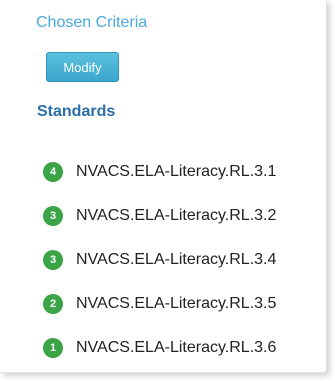 The width and height of the screenshot is (335, 381). Describe the element at coordinates (176, 215) in the screenshot. I see `standard-label: NVACS.ELA-Literacy.RL.3.2` at that location.